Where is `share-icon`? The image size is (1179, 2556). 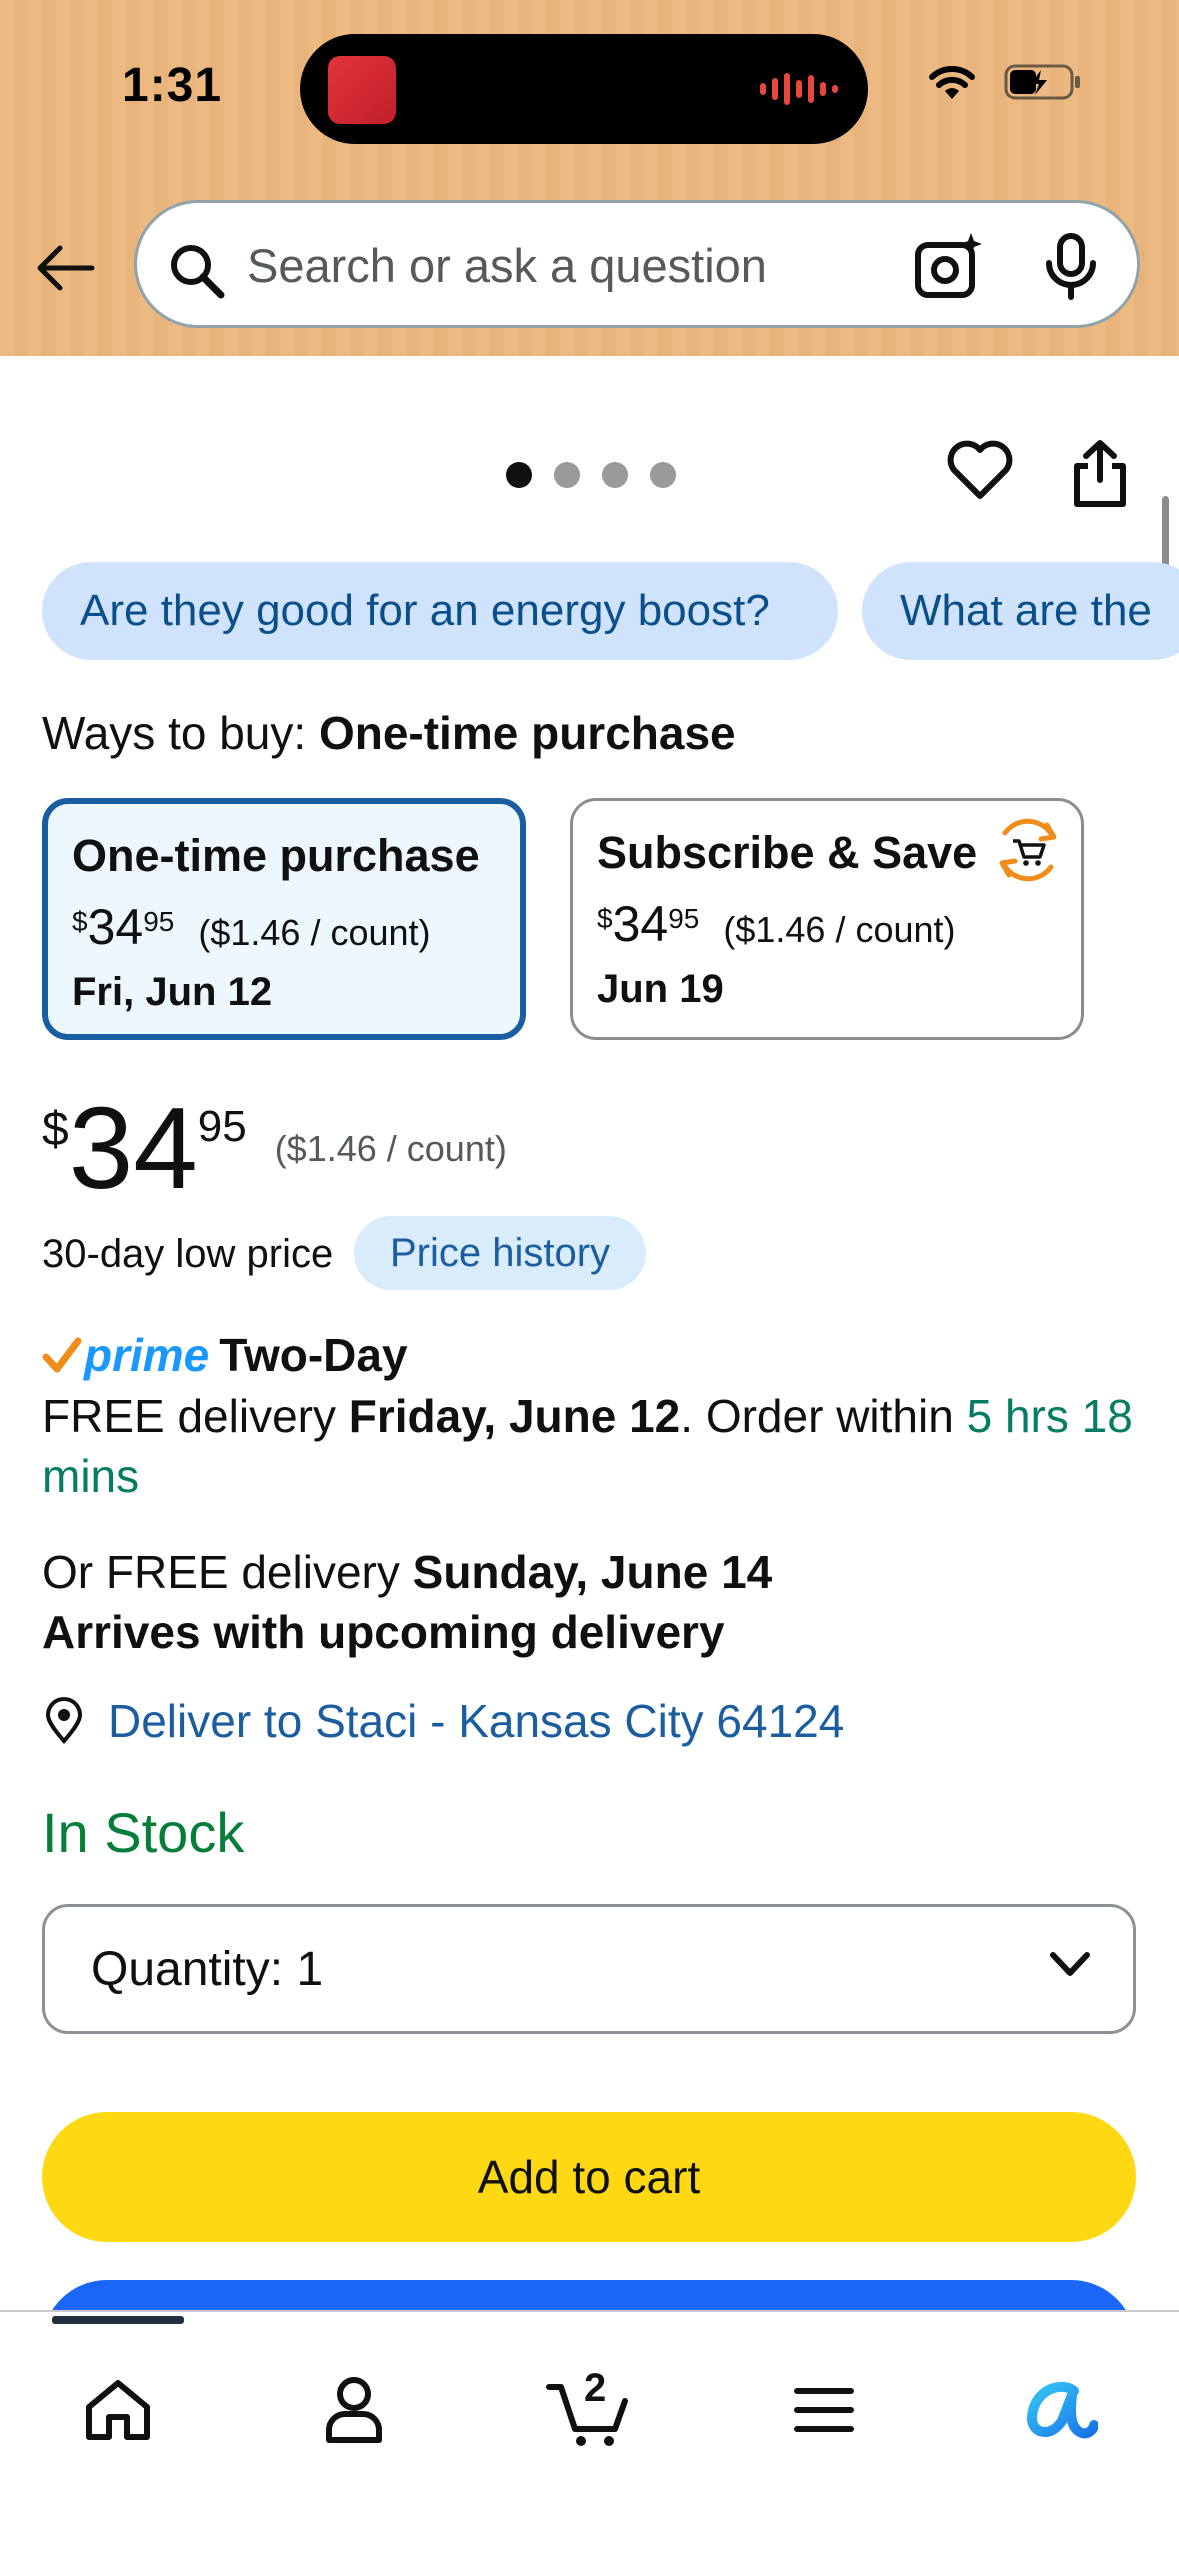
share-icon is located at coordinates (1100, 474).